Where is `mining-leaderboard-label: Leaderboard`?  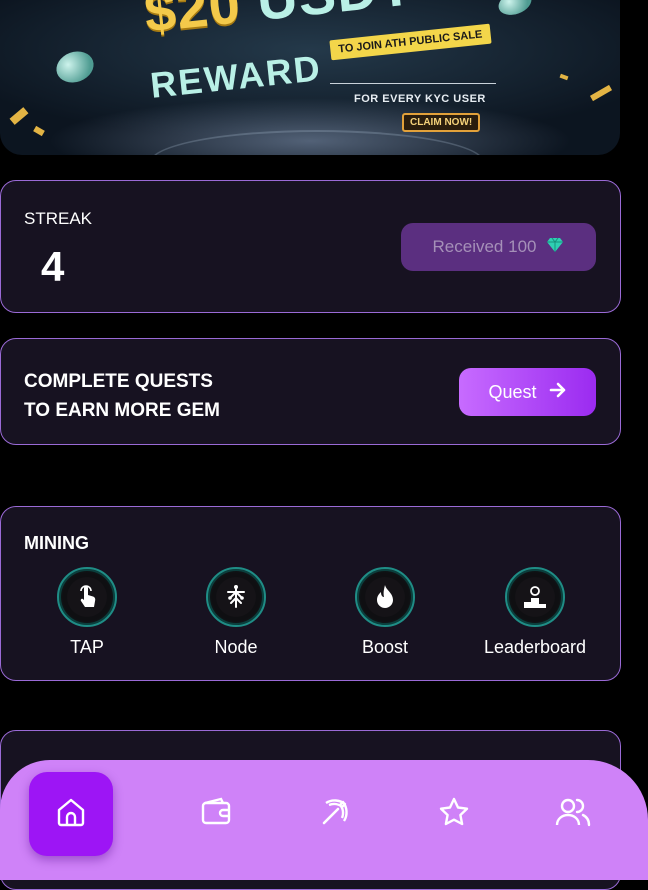 mining-leaderboard-label: Leaderboard is located at coordinates (535, 647).